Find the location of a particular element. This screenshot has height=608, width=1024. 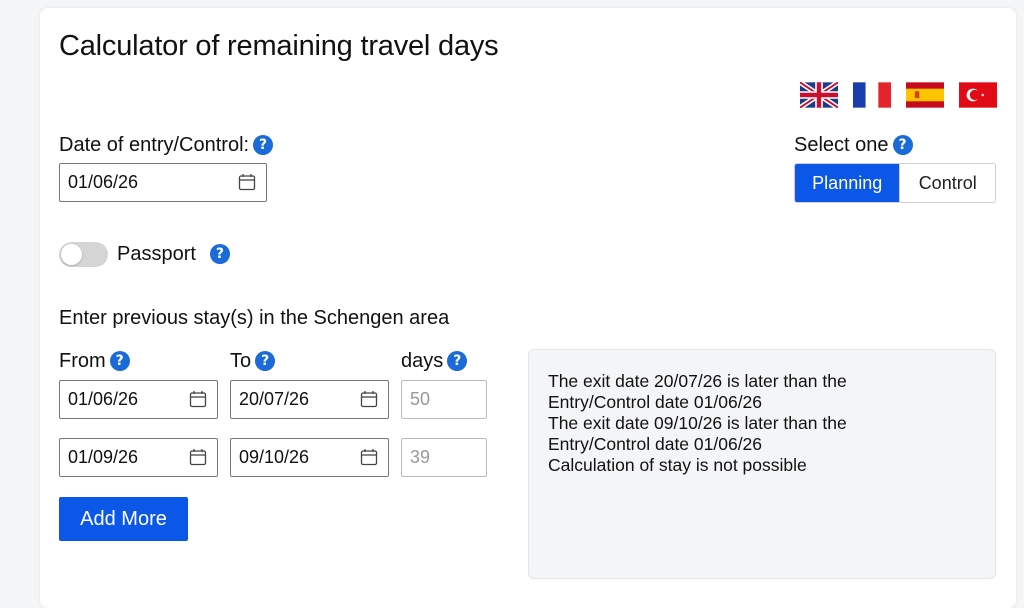

stay-to-input: 09/10/26 is located at coordinates (309, 457).